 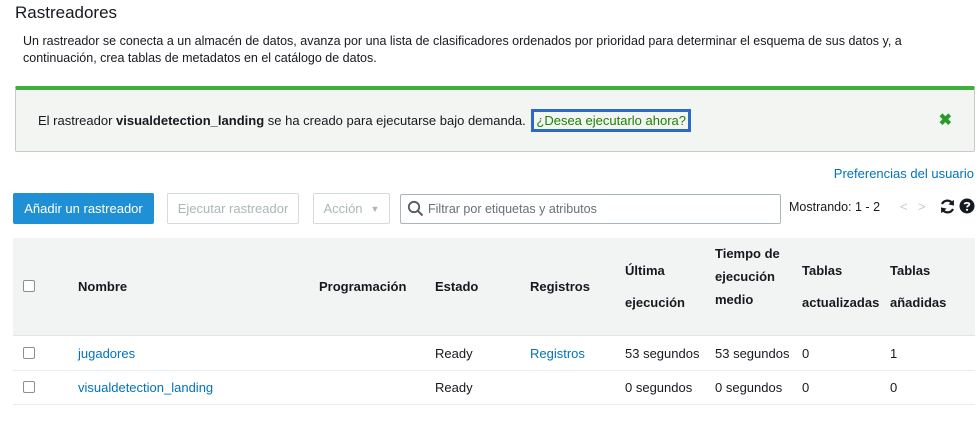 I want to click on column-median-runtime-line1: Tiempo de, so click(x=747, y=253).